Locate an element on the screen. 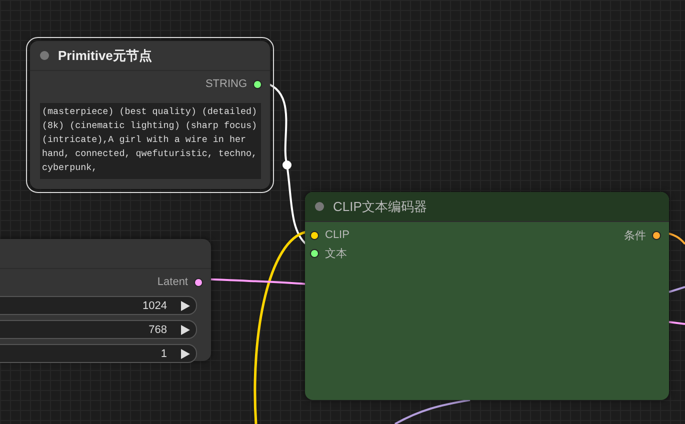  node-title: CLIP文本编码器 is located at coordinates (380, 207).